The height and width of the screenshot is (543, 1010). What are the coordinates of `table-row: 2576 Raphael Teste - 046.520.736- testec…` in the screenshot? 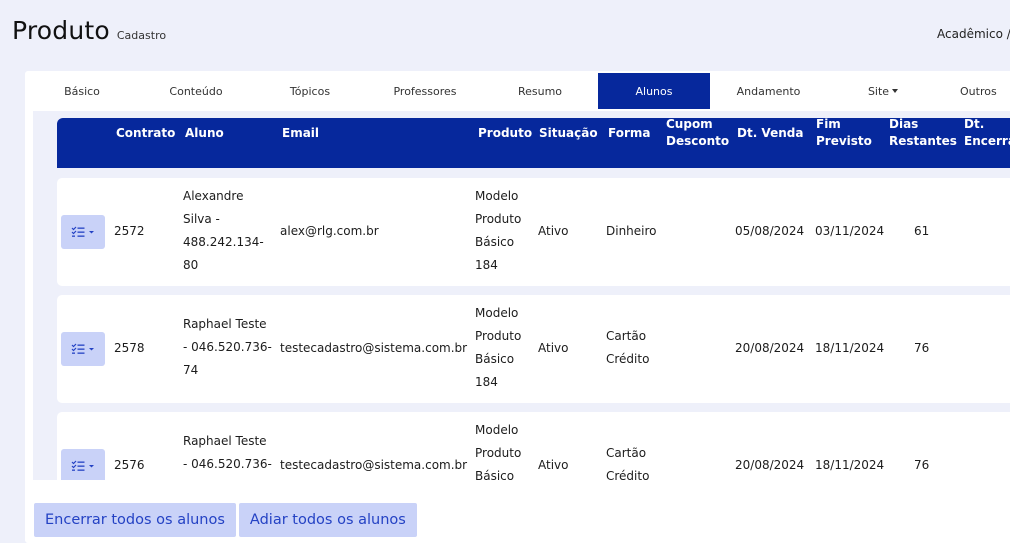 It's located at (533, 446).